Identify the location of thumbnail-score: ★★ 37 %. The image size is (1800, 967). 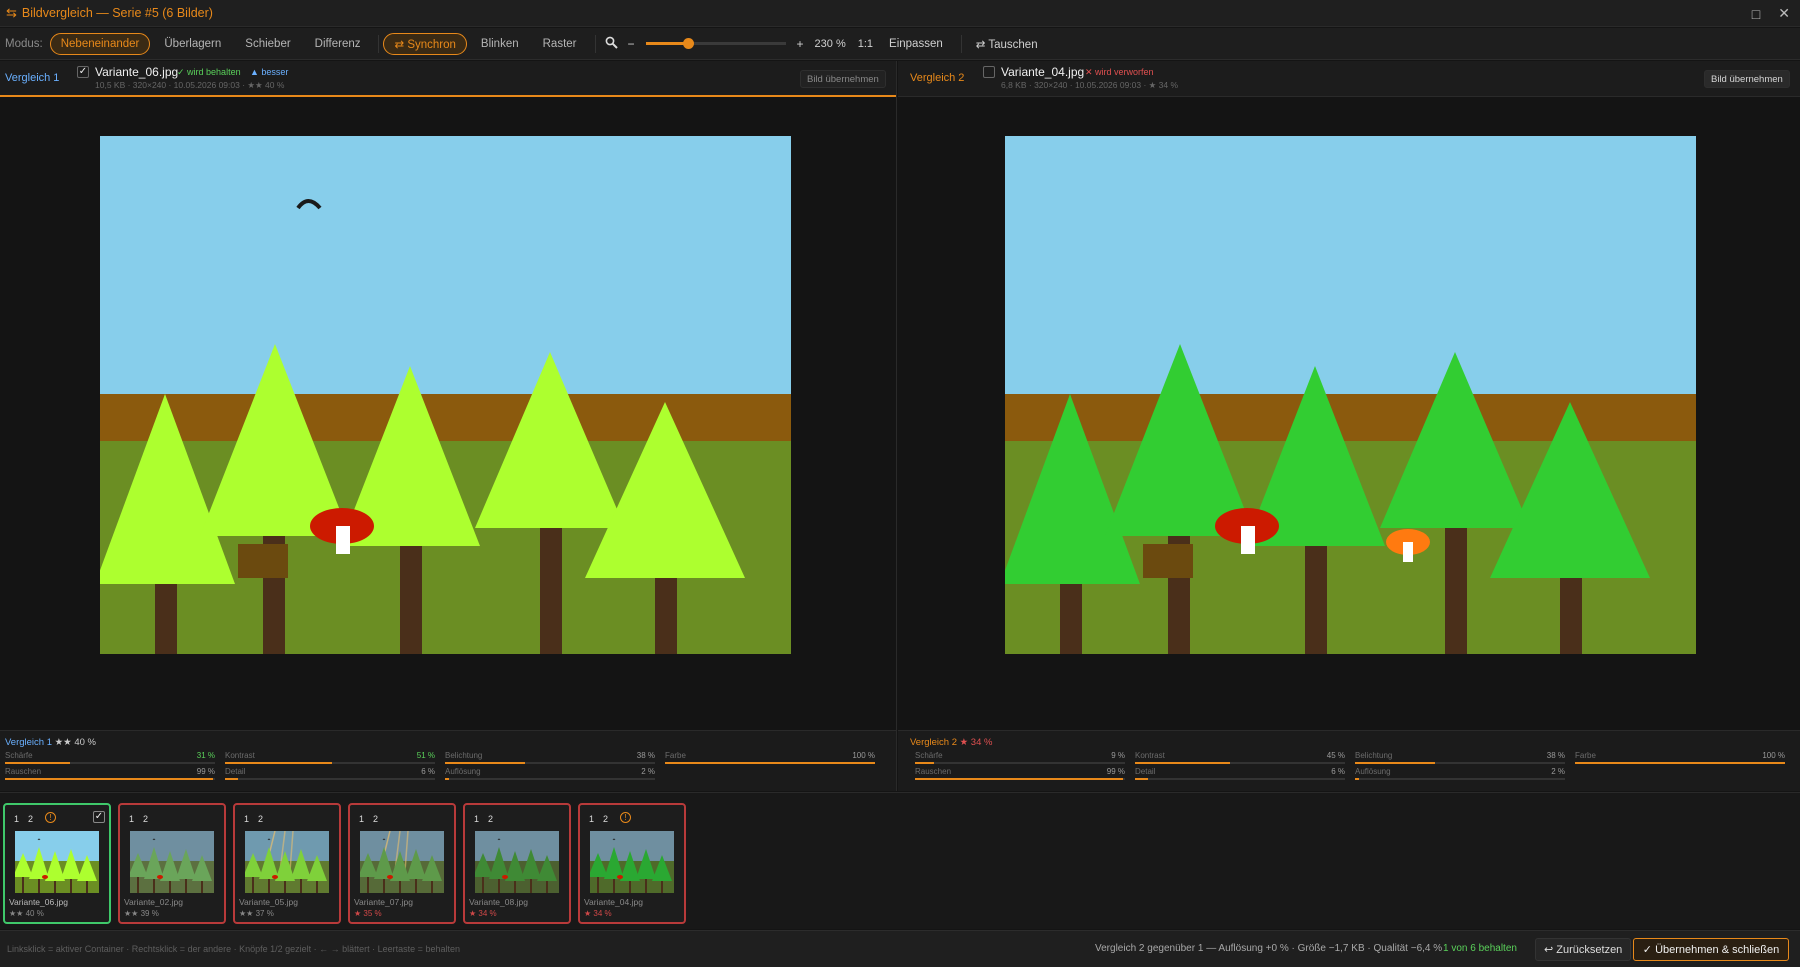
(256, 913).